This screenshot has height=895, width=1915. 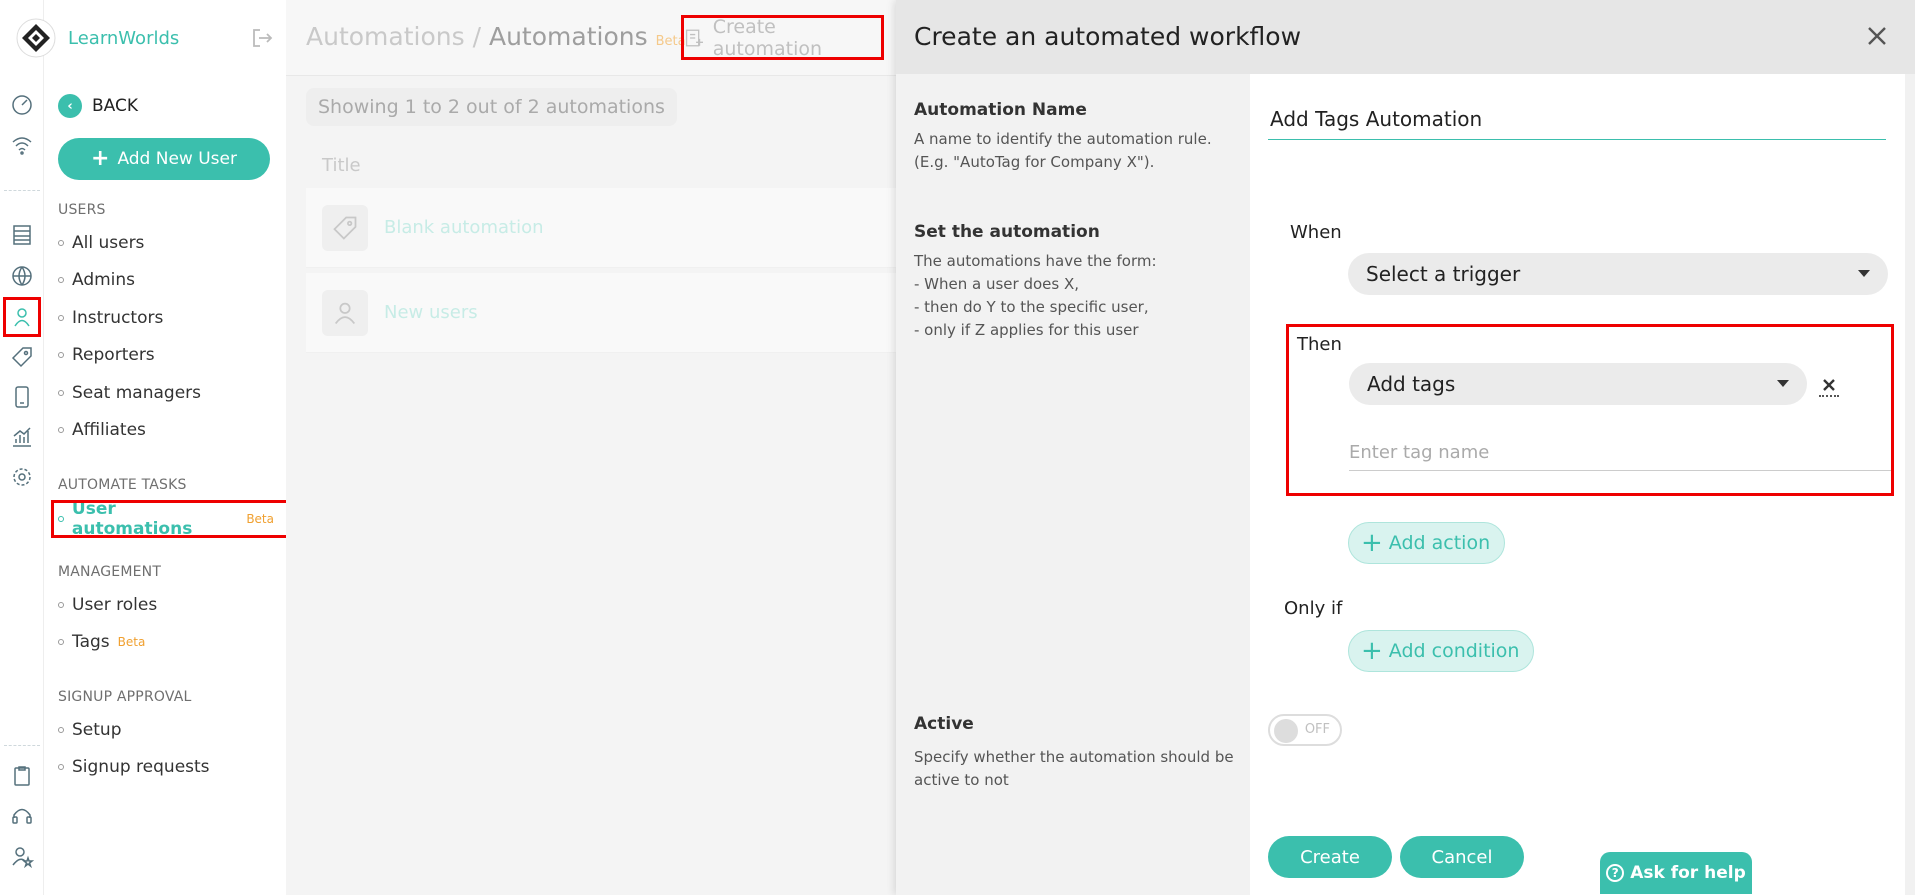 I want to click on add-new-user-button: + Add New User, so click(x=164, y=159).